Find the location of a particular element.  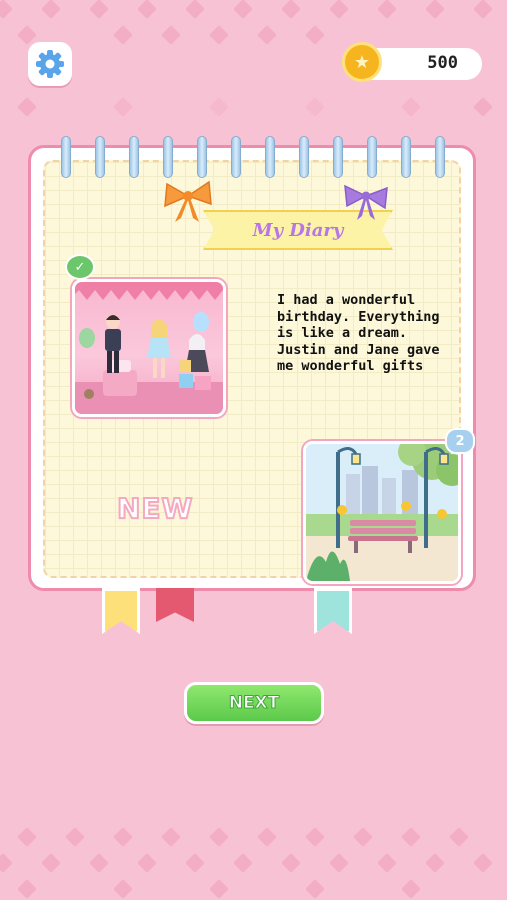

background-pattern-bottom is located at coordinates (253, 860).